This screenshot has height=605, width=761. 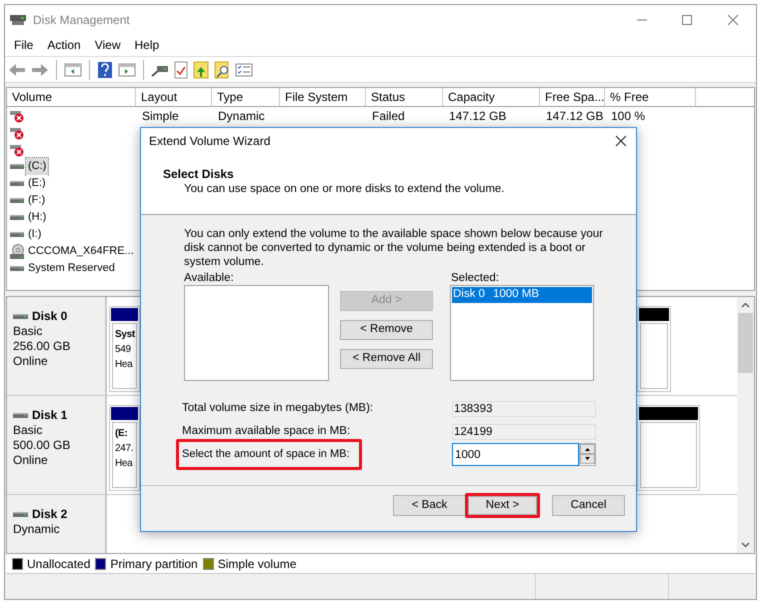 What do you see at coordinates (244, 69) in the screenshot?
I see `list-icon` at bounding box center [244, 69].